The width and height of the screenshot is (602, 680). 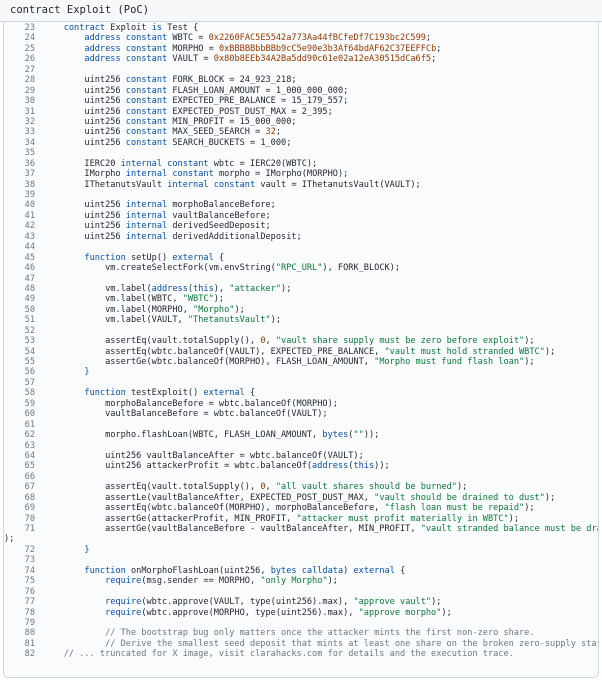 What do you see at coordinates (219, 215) in the screenshot?
I see `code-token: vaultBalanceBefore;` at bounding box center [219, 215].